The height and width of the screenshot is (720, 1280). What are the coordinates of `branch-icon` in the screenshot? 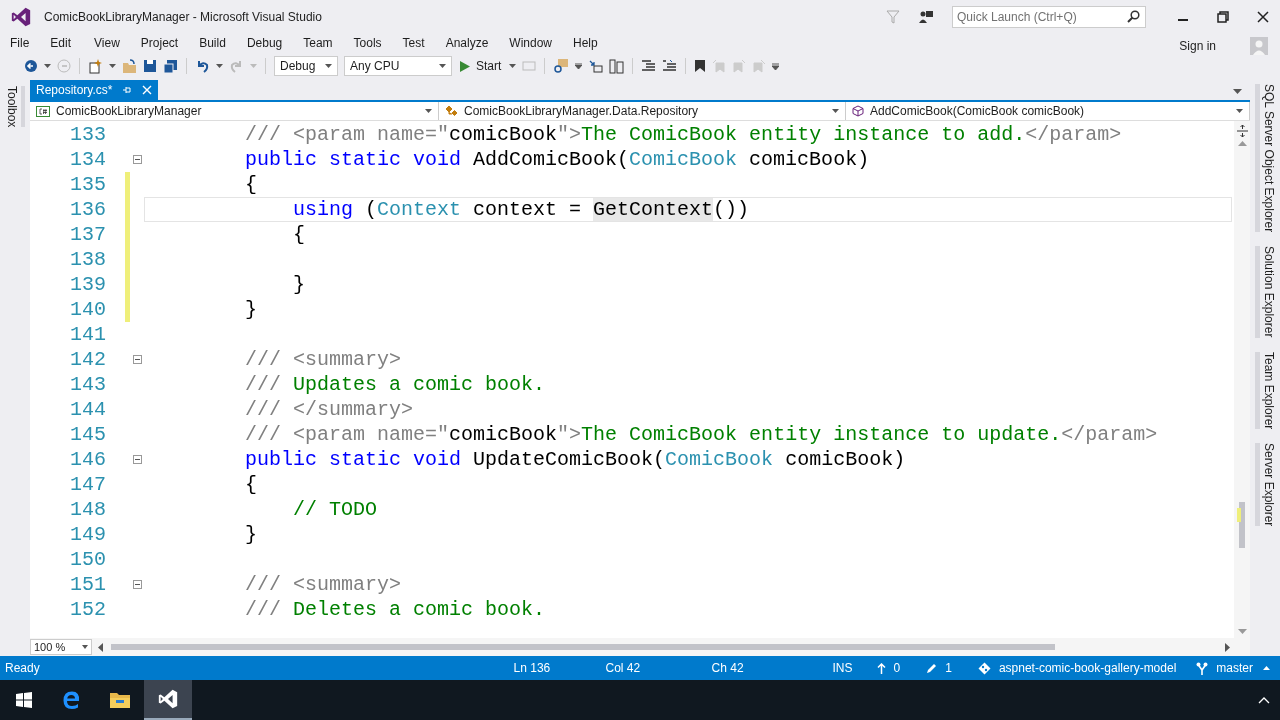 It's located at (1202, 668).